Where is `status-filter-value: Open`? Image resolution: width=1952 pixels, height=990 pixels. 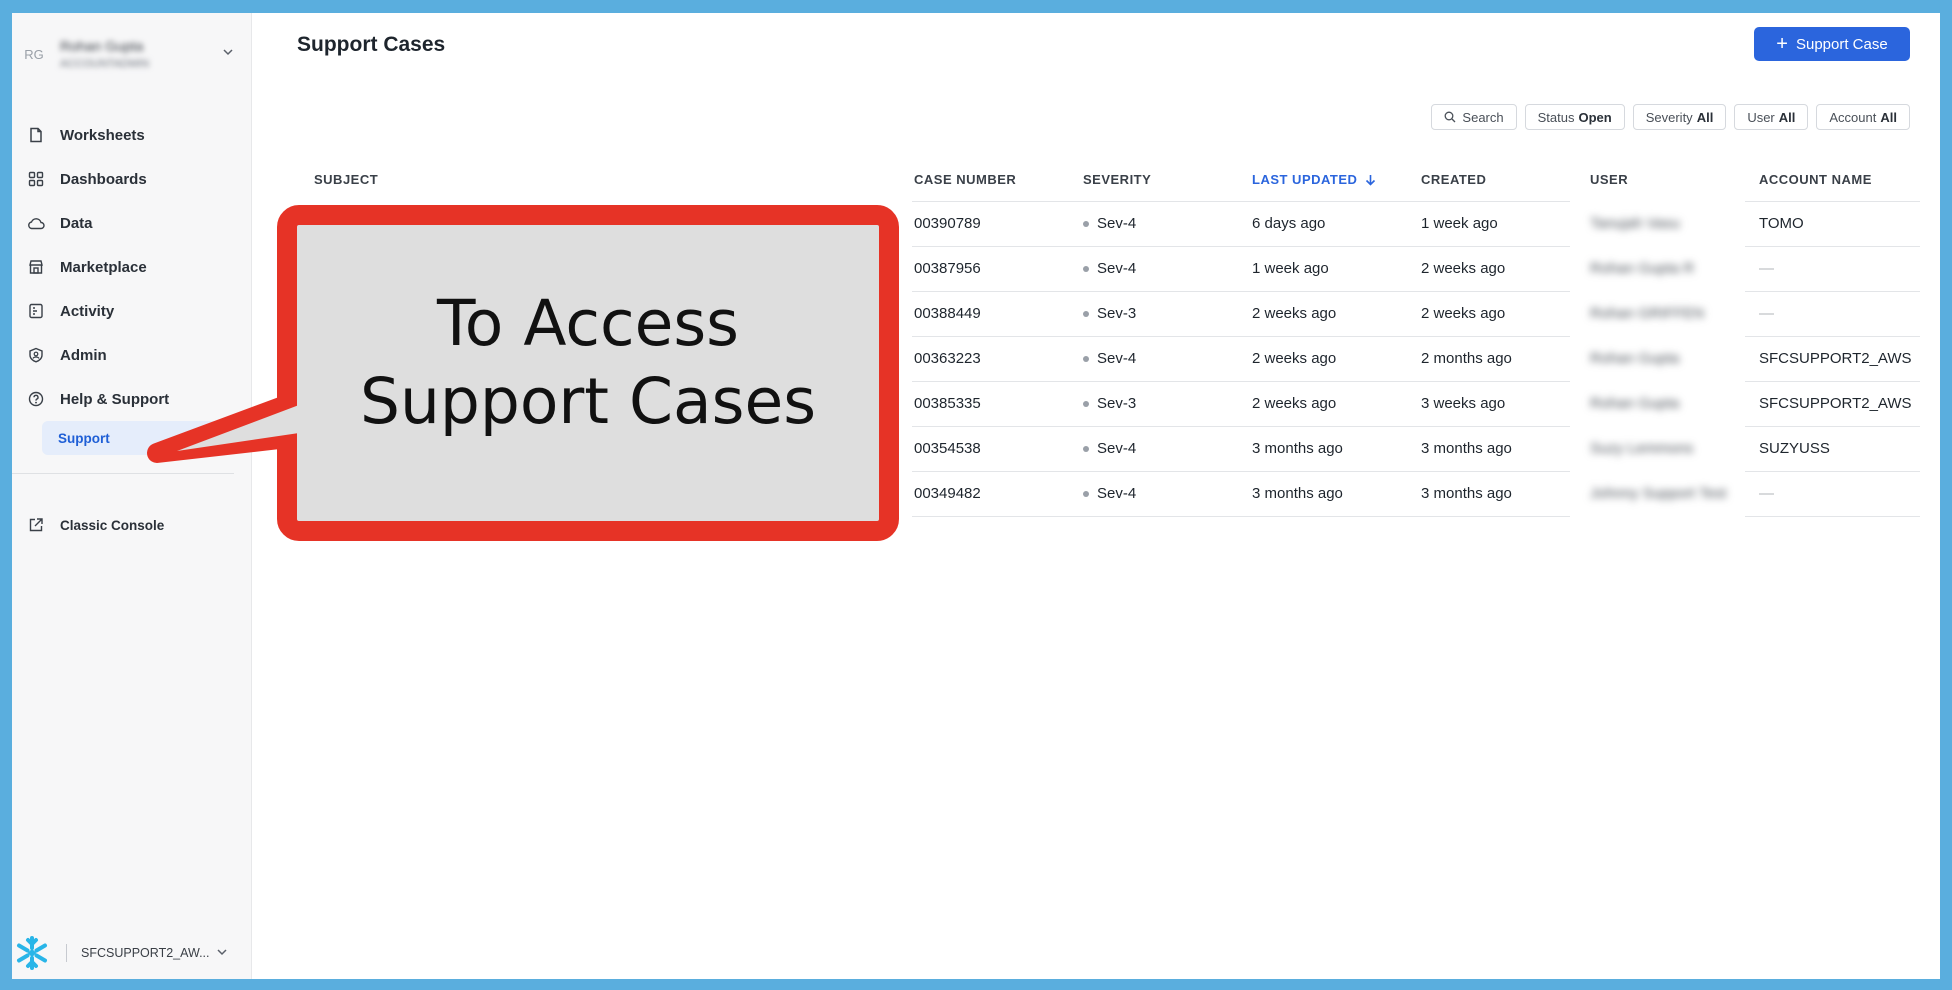
status-filter-value: Open is located at coordinates (1595, 117).